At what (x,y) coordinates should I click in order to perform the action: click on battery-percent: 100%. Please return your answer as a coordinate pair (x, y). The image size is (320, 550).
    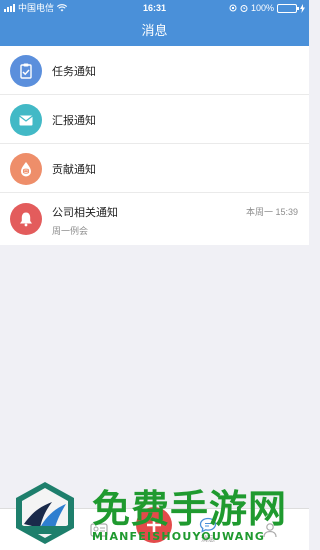
    Looking at the image, I should click on (262, 8).